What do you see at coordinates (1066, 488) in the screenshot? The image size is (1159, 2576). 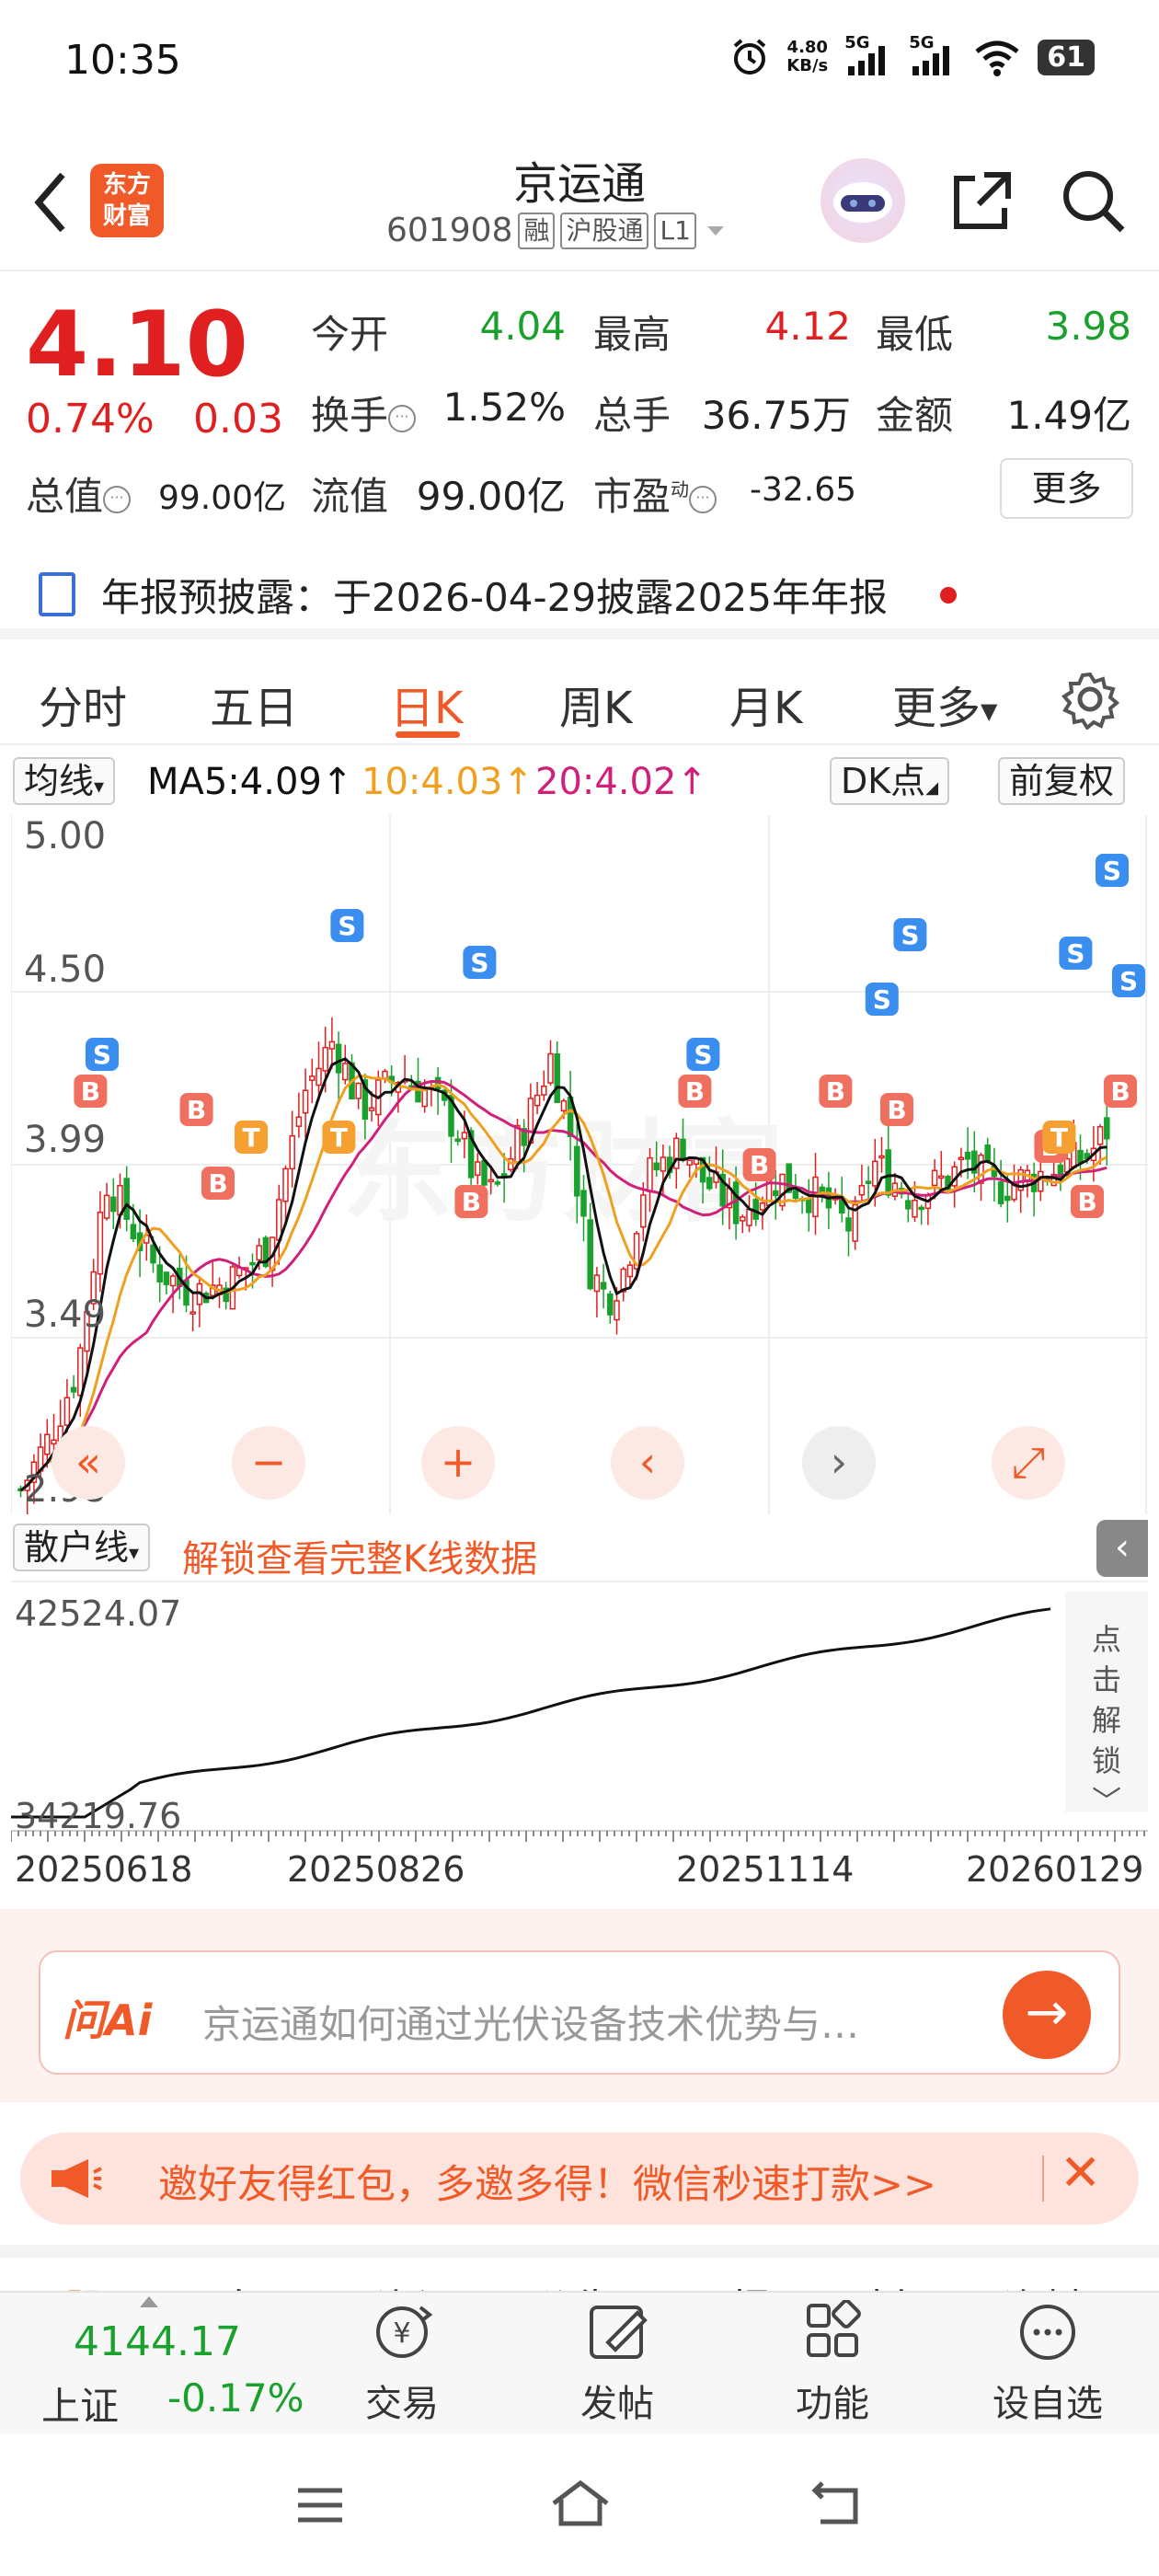 I see `more-quote-button: 更多` at bounding box center [1066, 488].